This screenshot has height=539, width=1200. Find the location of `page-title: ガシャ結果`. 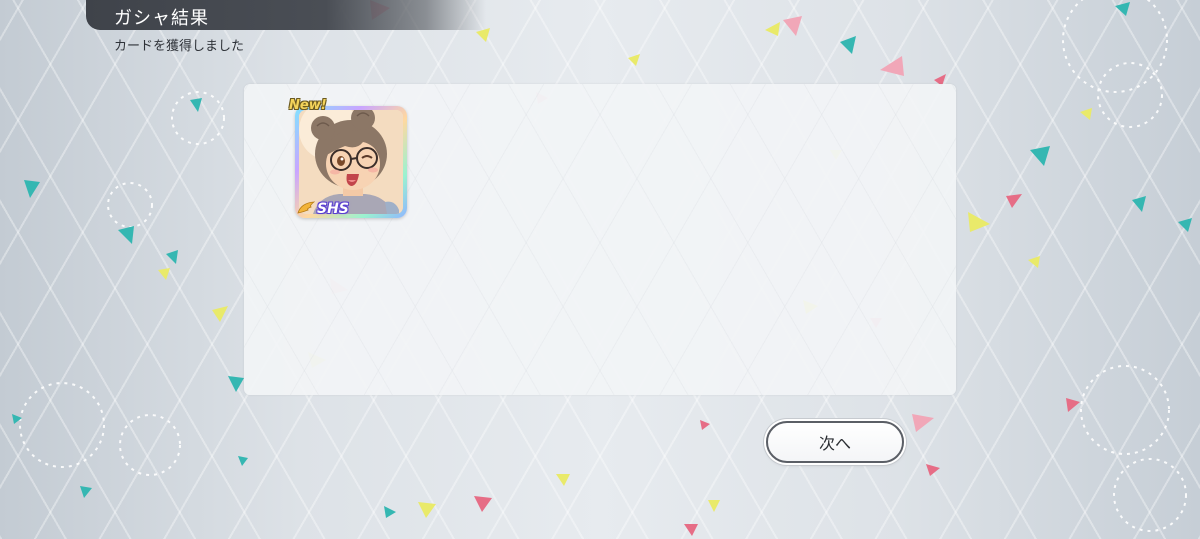

page-title: ガシャ結果 is located at coordinates (161, 18).